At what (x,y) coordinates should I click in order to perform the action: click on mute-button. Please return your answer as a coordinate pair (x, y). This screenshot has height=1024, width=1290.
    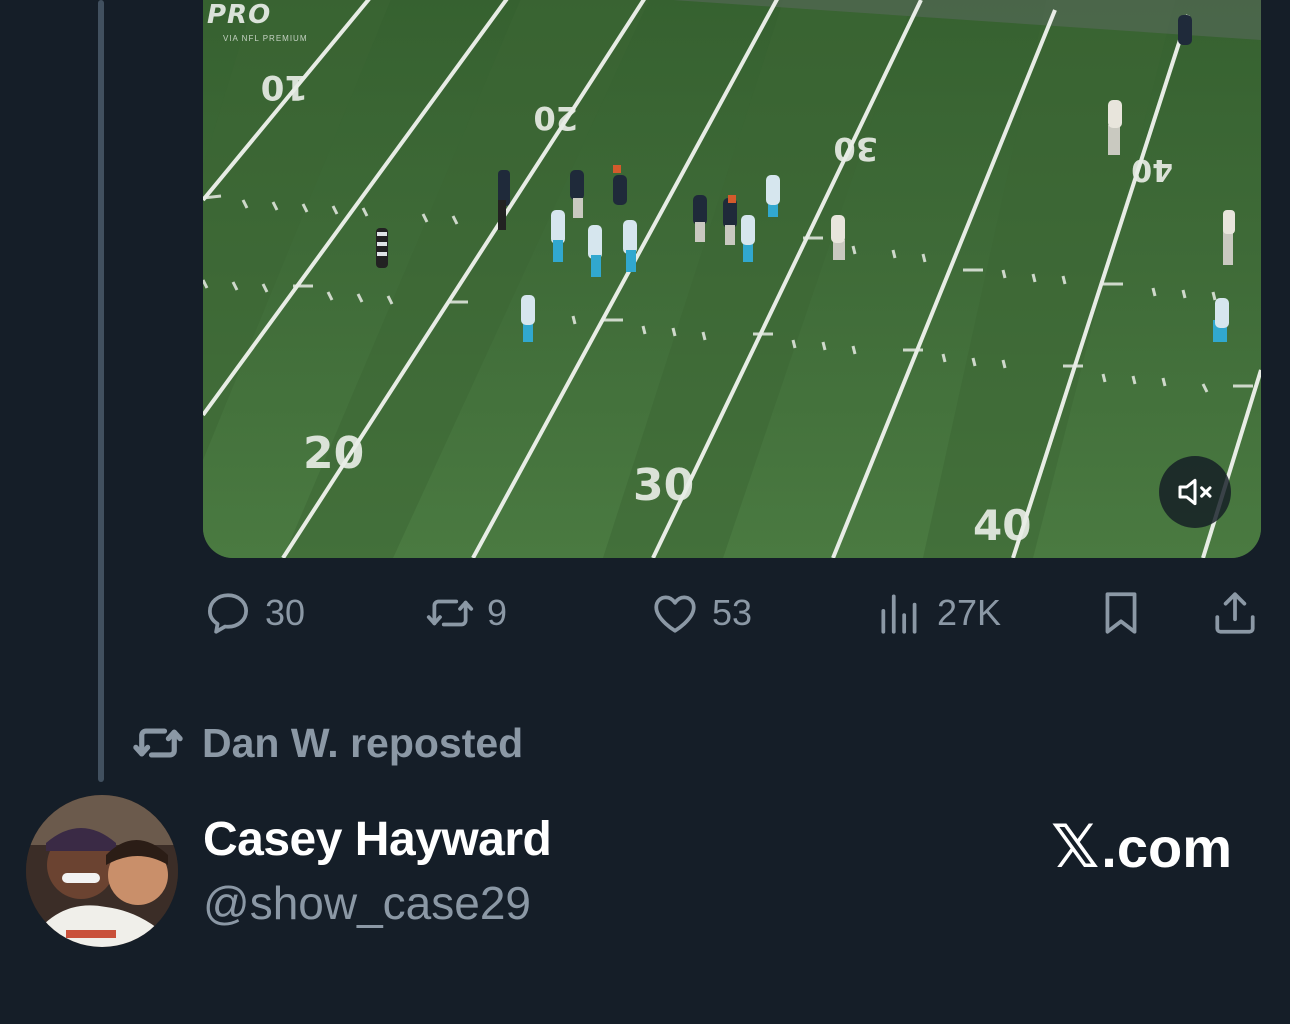
    Looking at the image, I should click on (1195, 492).